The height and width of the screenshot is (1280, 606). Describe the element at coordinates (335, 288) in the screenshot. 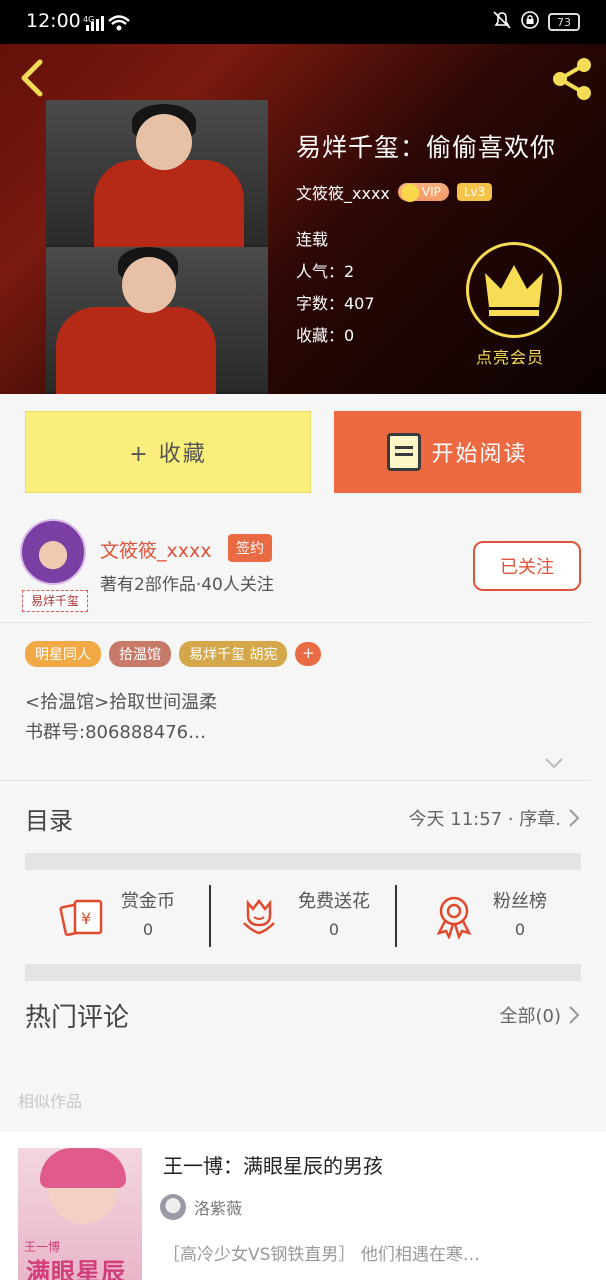

I see `book-meta: 连载 人气：2 字数：407 收藏：0` at that location.